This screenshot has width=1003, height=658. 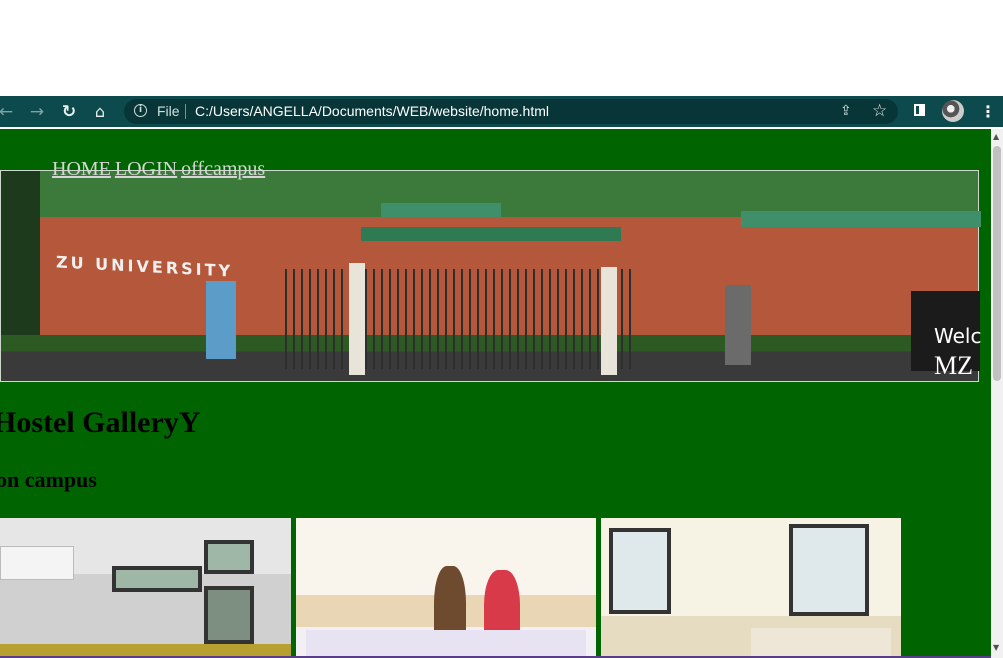 I want to click on avatar, so click(x=953, y=111).